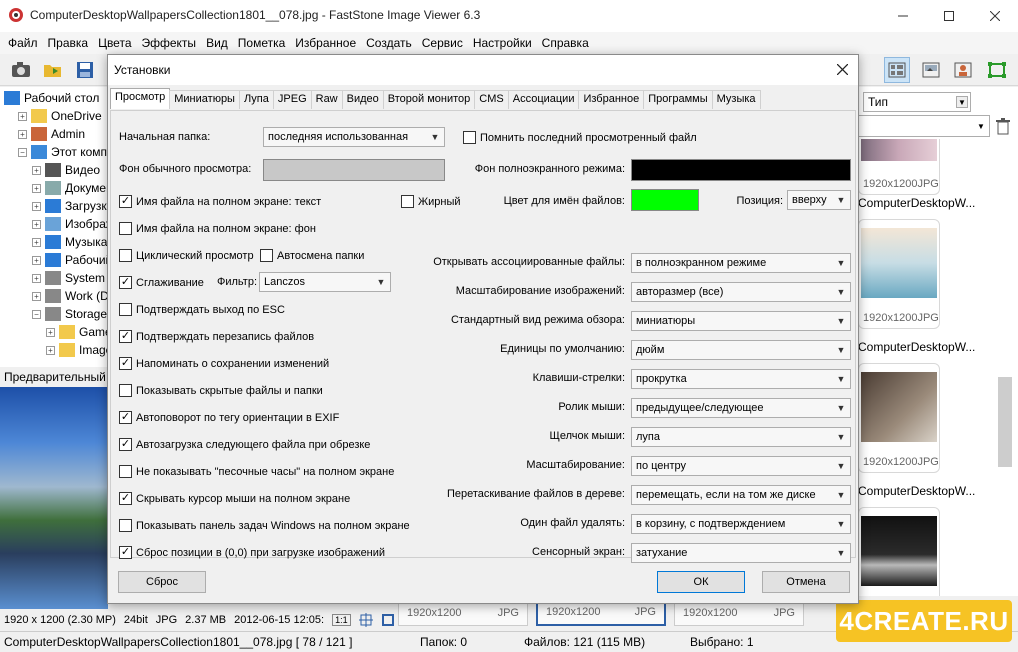 This screenshot has width=1018, height=652. What do you see at coordinates (389, 43) in the screenshot?
I see `menu-item: Создать` at bounding box center [389, 43].